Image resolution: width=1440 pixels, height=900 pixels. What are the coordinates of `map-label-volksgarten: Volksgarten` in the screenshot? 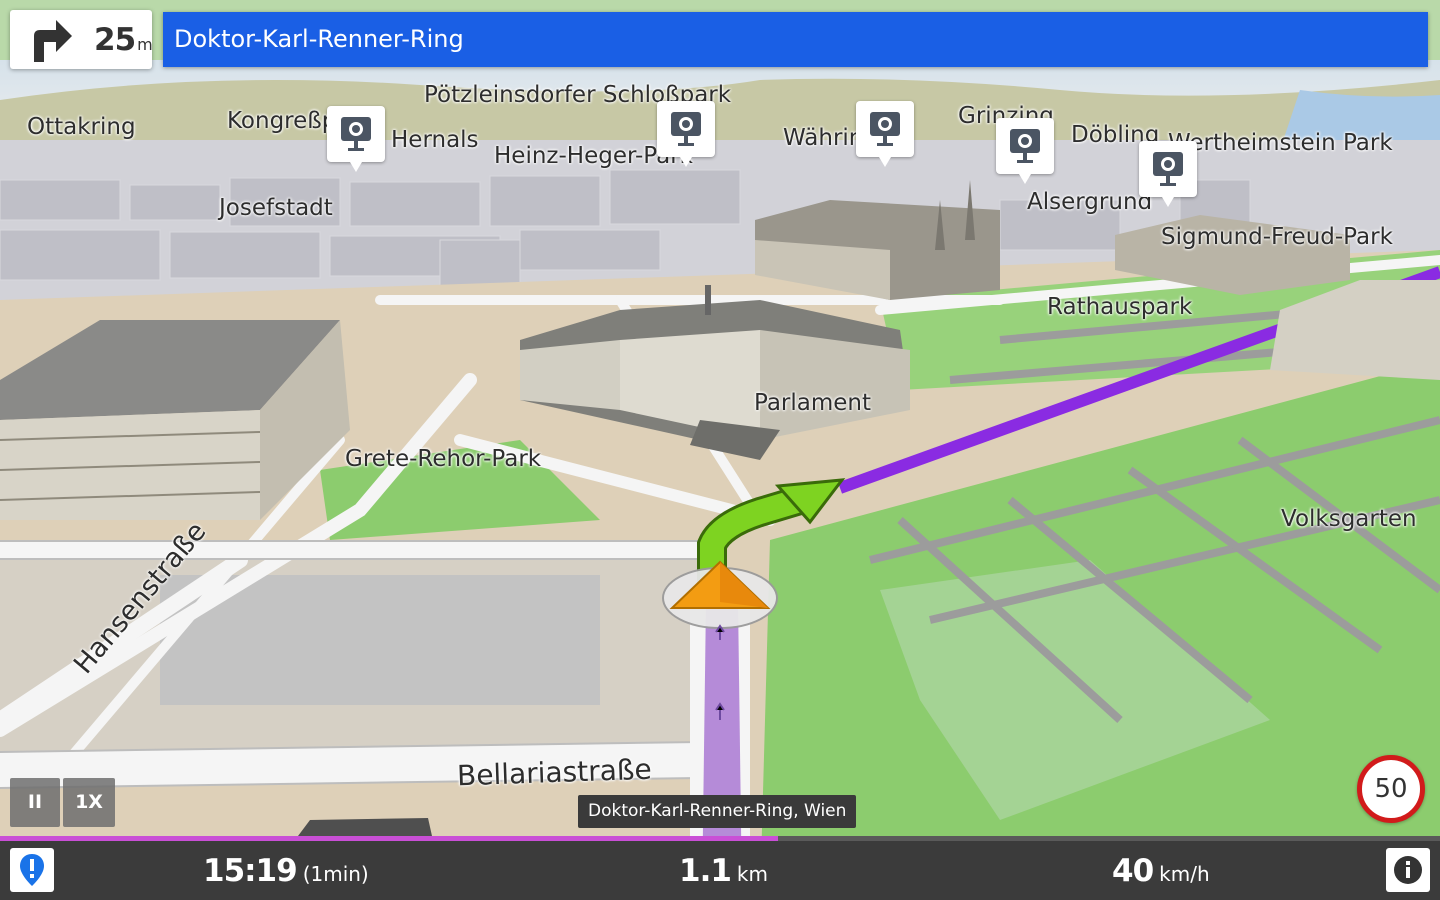 It's located at (1349, 519).